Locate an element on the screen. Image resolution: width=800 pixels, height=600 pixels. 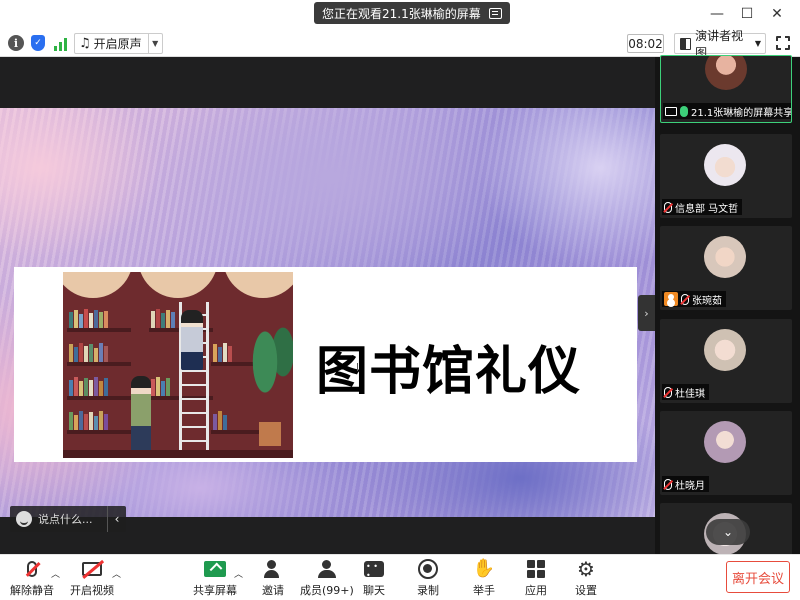
share-screen-button: 共享屏幕 is located at coordinates (215, 578).